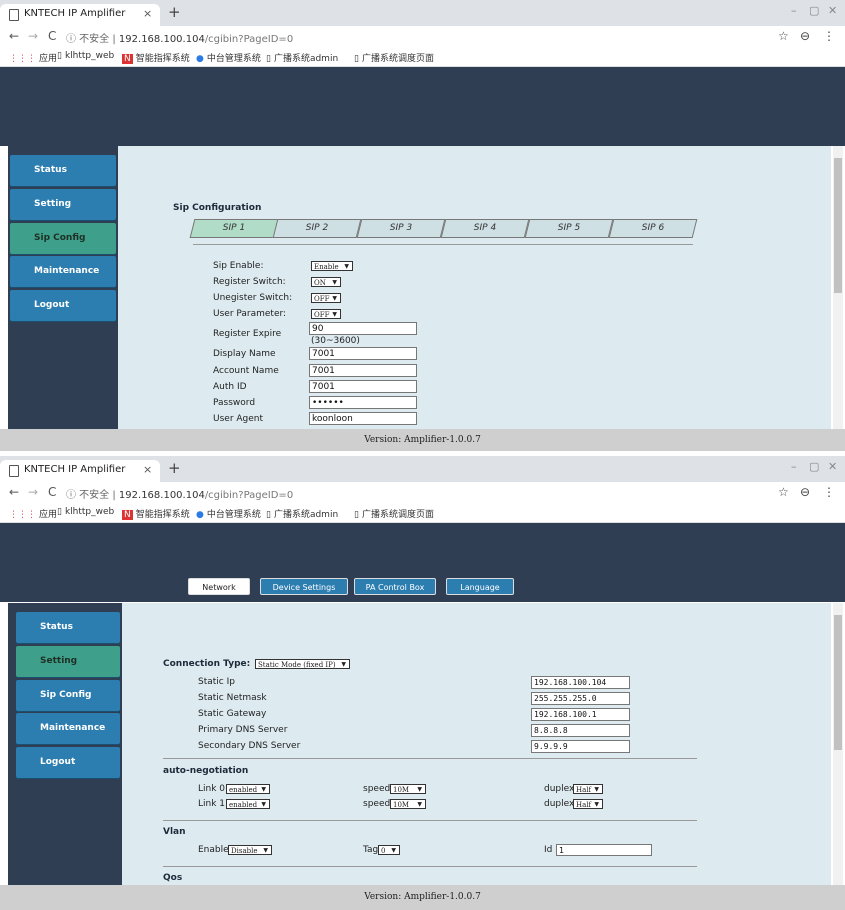 This screenshot has height=910, width=845. What do you see at coordinates (363, 402) in the screenshot?
I see `password-input: ••••••` at bounding box center [363, 402].